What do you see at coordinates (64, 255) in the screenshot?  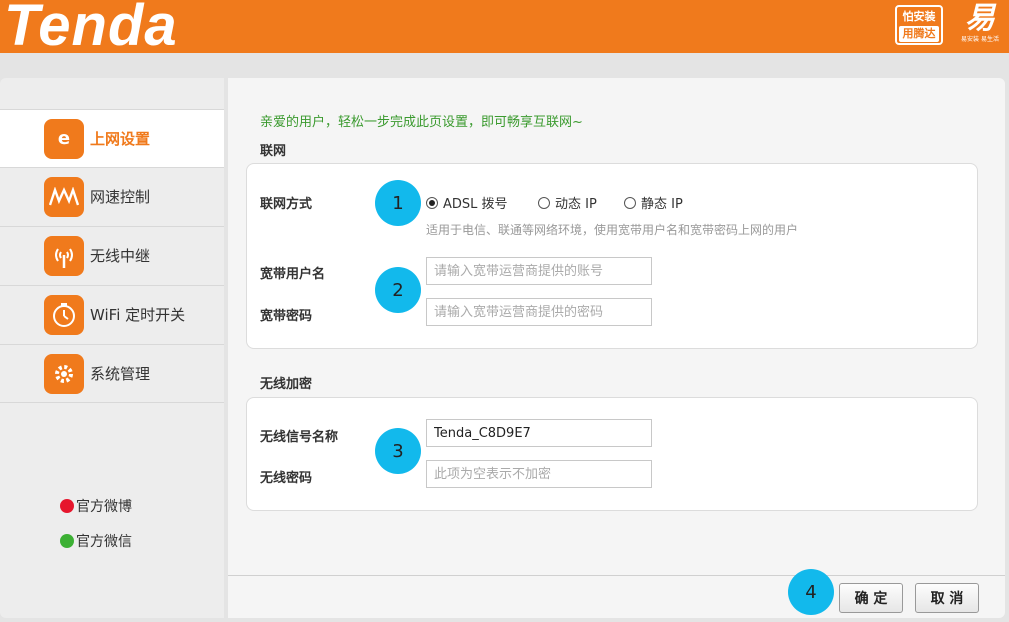 I see `wireless-signal-icon` at bounding box center [64, 255].